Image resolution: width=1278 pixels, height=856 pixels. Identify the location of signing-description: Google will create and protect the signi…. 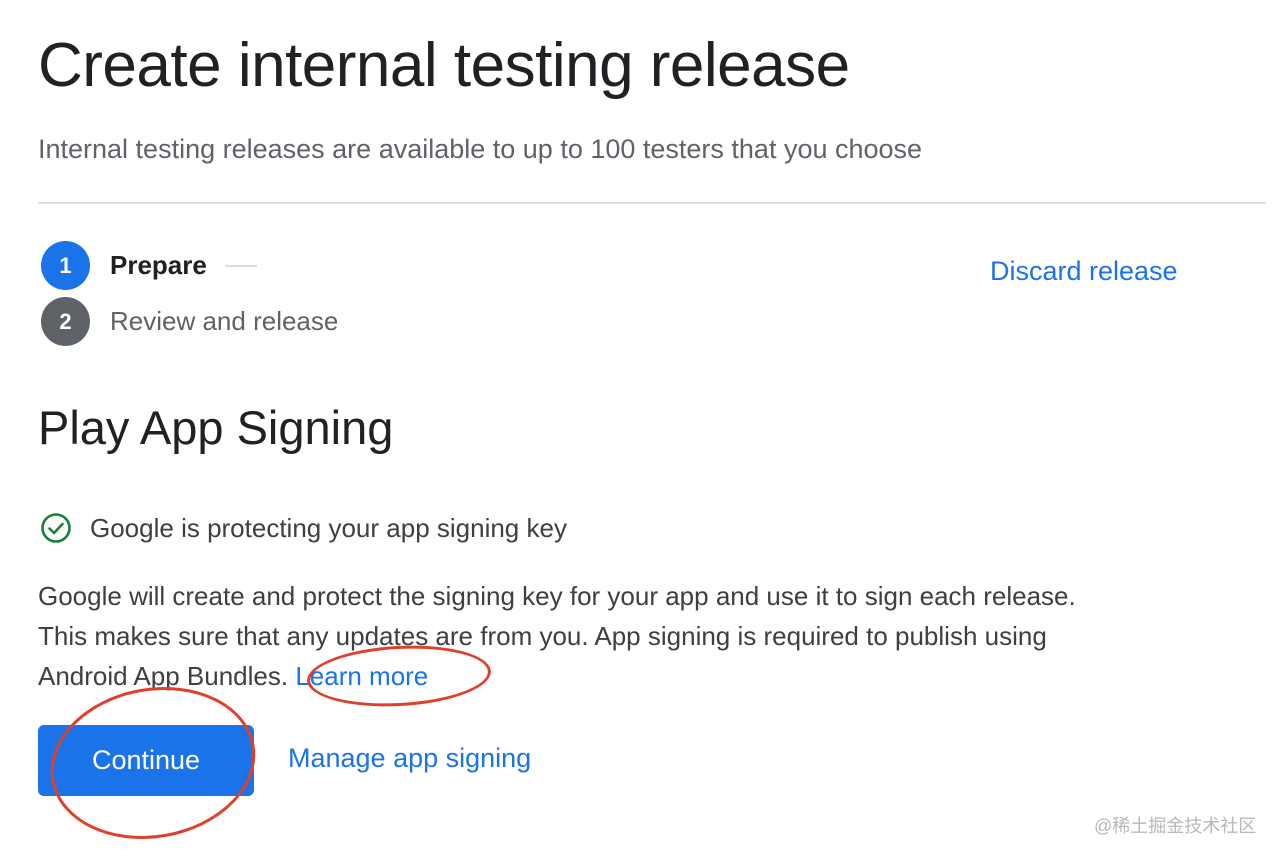
(638, 636).